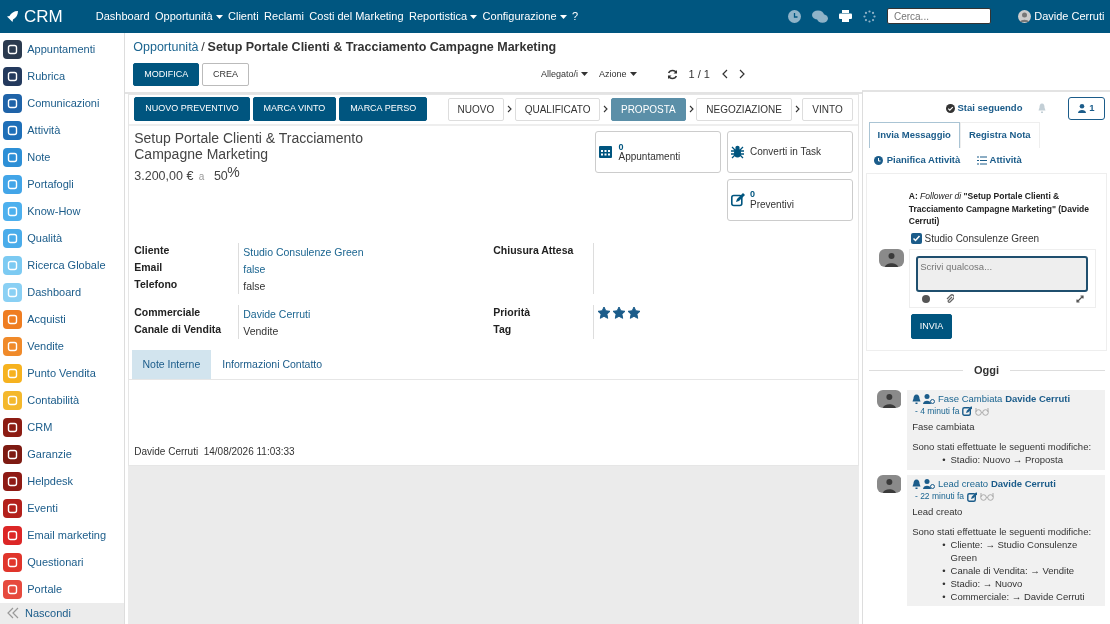 This screenshot has width=1110, height=624. What do you see at coordinates (62, 427) in the screenshot?
I see `sidebar-item: CRM` at bounding box center [62, 427].